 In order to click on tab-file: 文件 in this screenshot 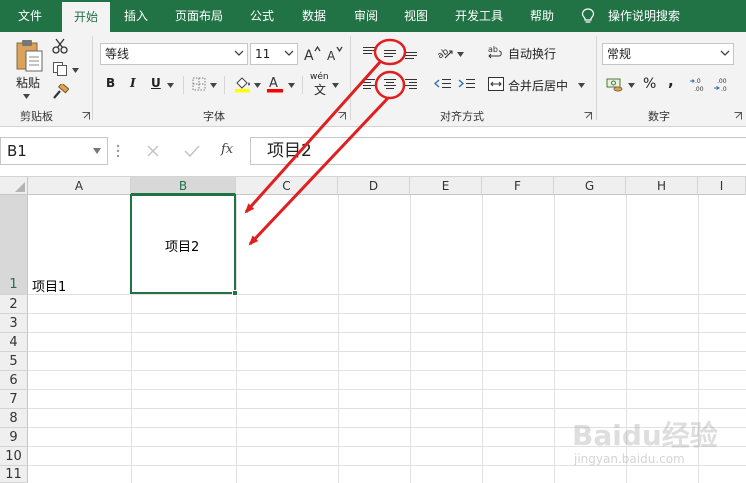, I will do `click(30, 16)`.